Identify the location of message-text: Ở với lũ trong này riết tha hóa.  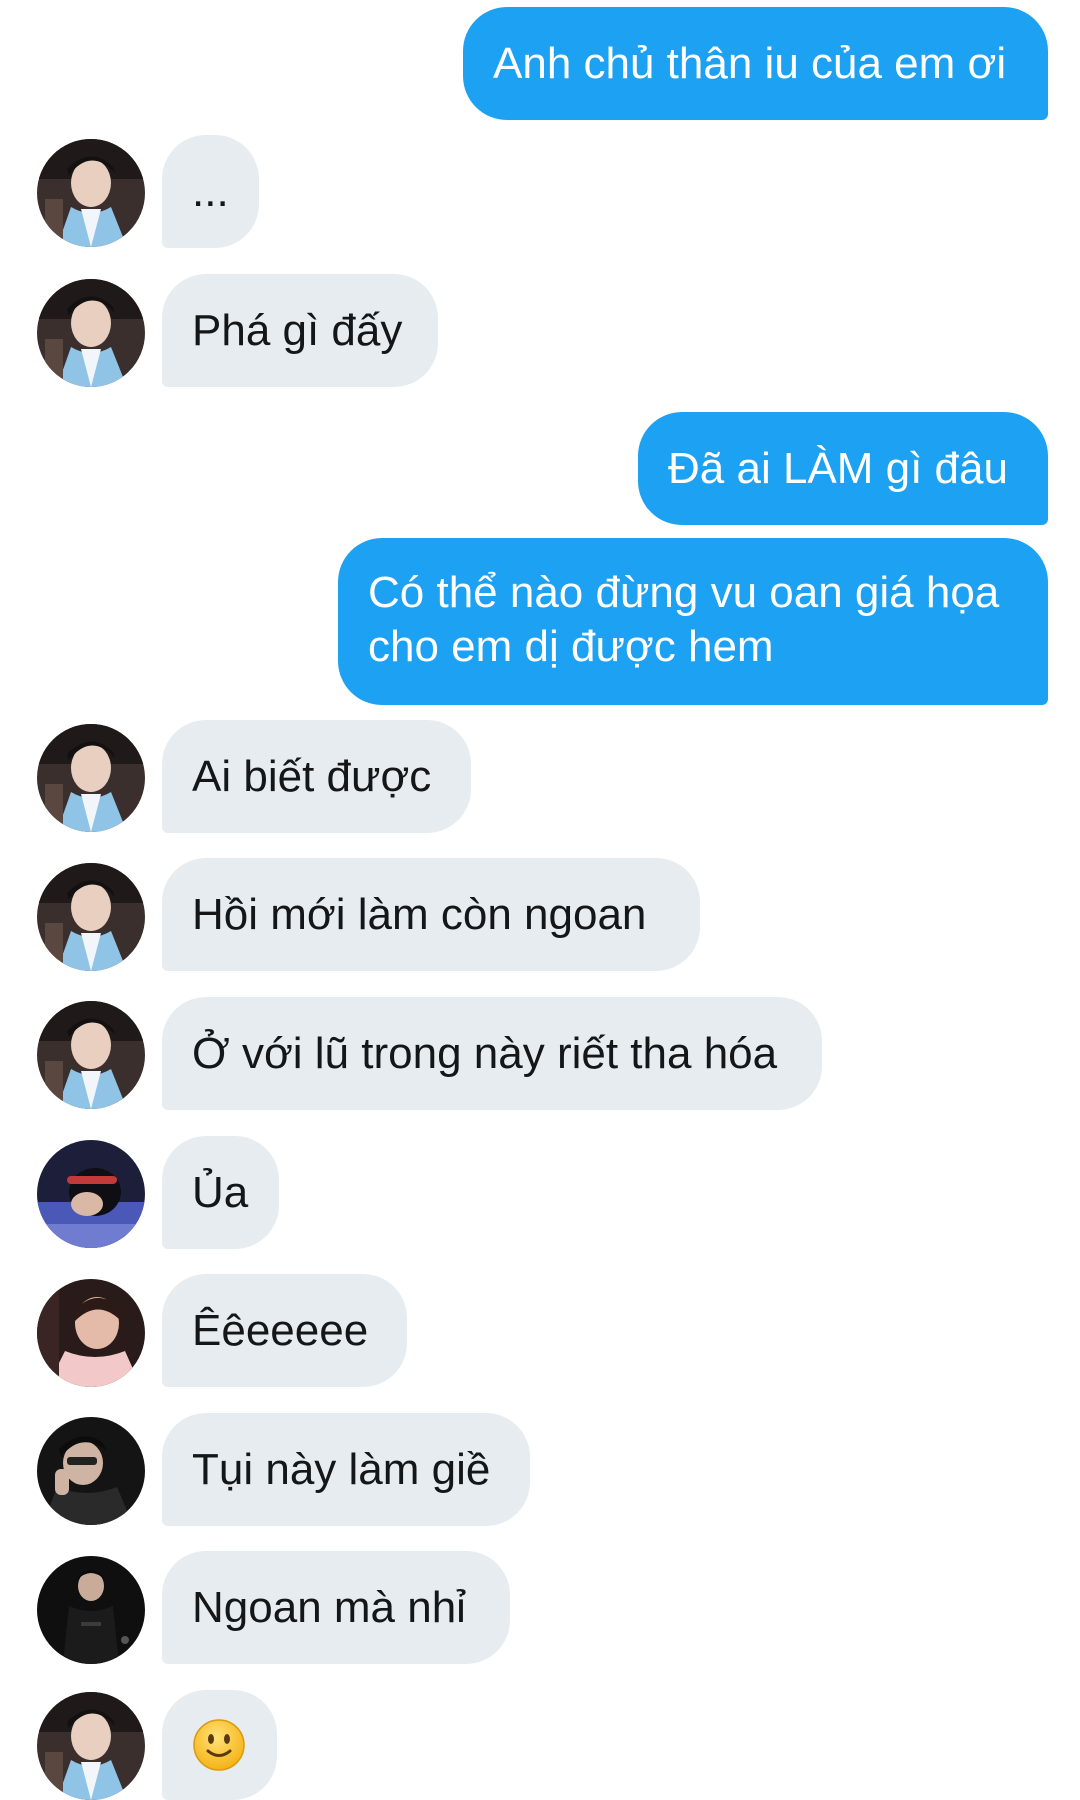
(485, 1053).